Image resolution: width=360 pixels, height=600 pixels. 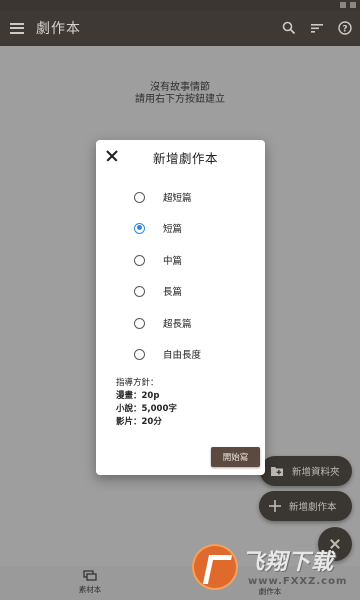 I want to click on nav-materials-label: 素材本, so click(x=90, y=589).